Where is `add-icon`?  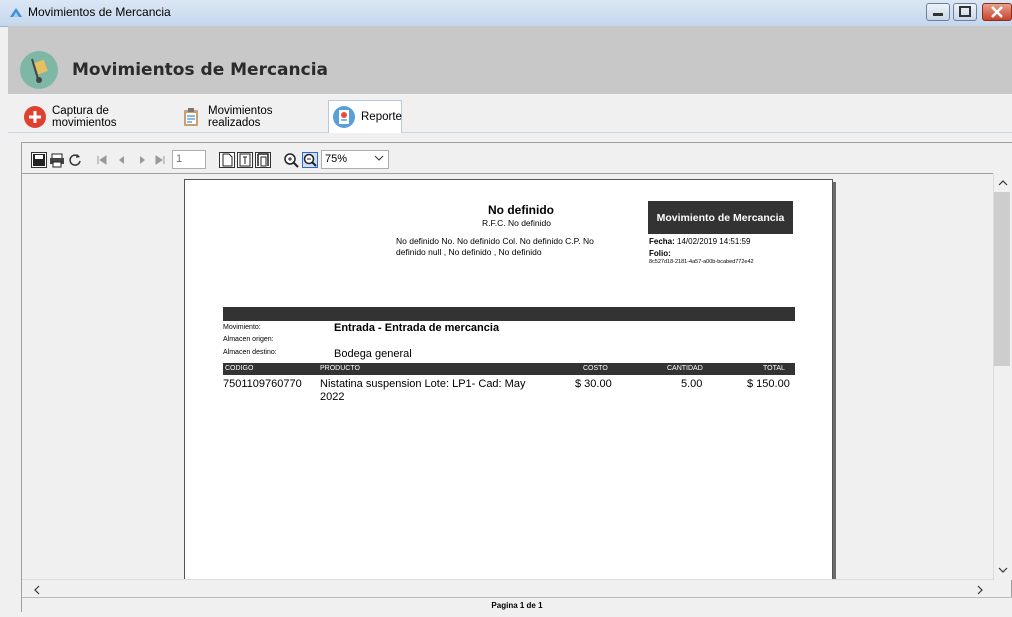 add-icon is located at coordinates (35, 117).